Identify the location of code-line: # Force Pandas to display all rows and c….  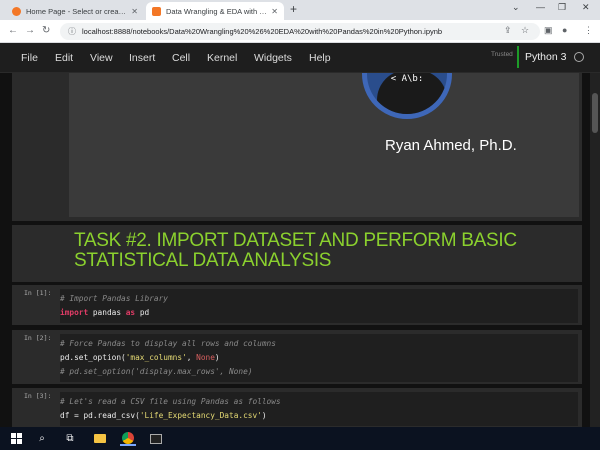
(168, 343).